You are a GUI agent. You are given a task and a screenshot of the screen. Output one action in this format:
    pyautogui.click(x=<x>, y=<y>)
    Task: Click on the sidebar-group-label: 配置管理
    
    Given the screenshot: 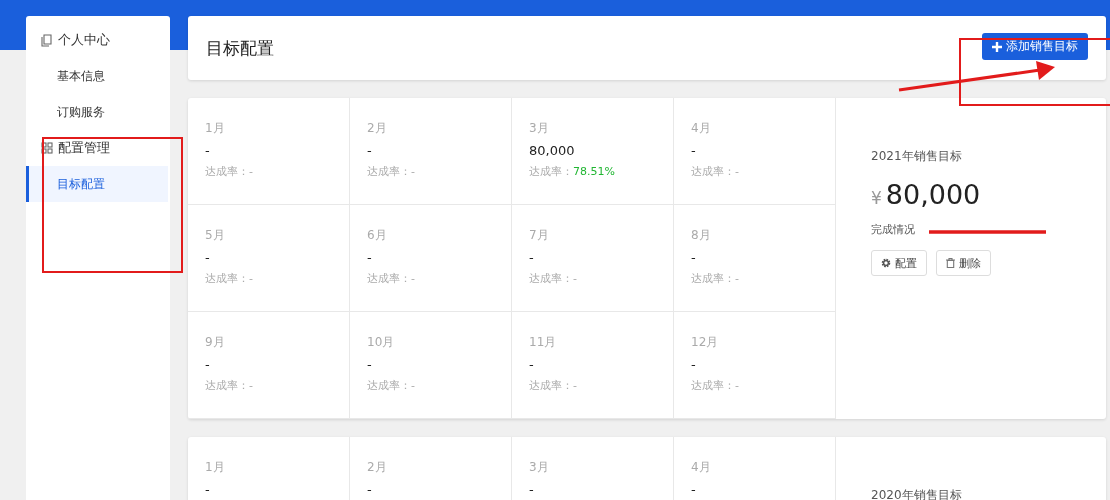 What is the action you would take?
    pyautogui.click(x=84, y=148)
    